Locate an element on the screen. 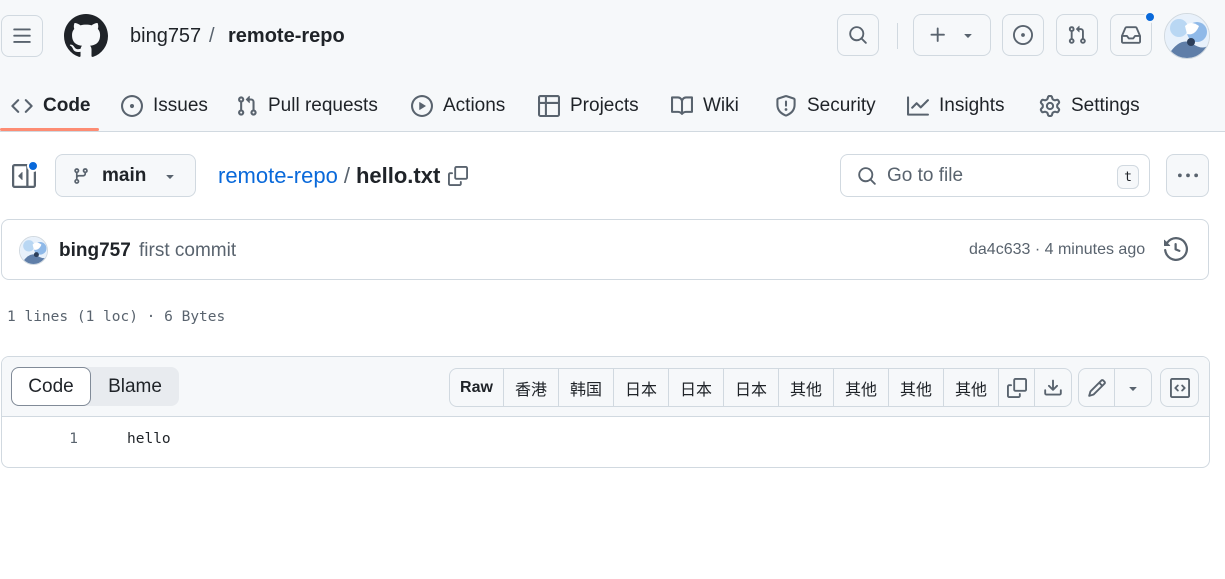 This screenshot has height=579, width=1225. edit-file-button is located at coordinates (1097, 387).